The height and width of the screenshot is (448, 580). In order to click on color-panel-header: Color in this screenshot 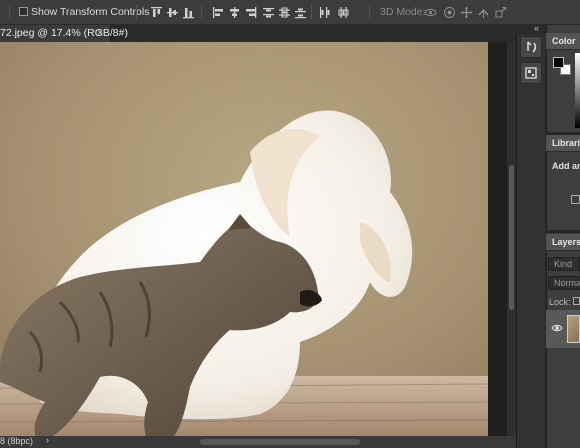, I will do `click(563, 41)`.